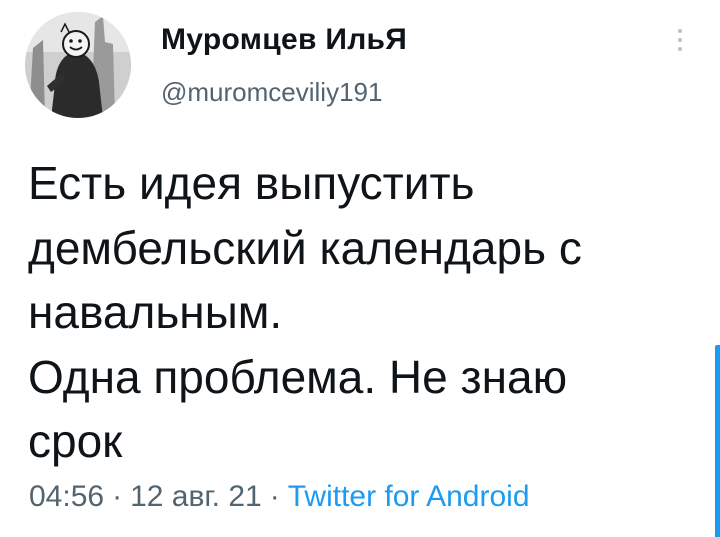  Describe the element at coordinates (66, 496) in the screenshot. I see `tweet-time: 04:56` at that location.